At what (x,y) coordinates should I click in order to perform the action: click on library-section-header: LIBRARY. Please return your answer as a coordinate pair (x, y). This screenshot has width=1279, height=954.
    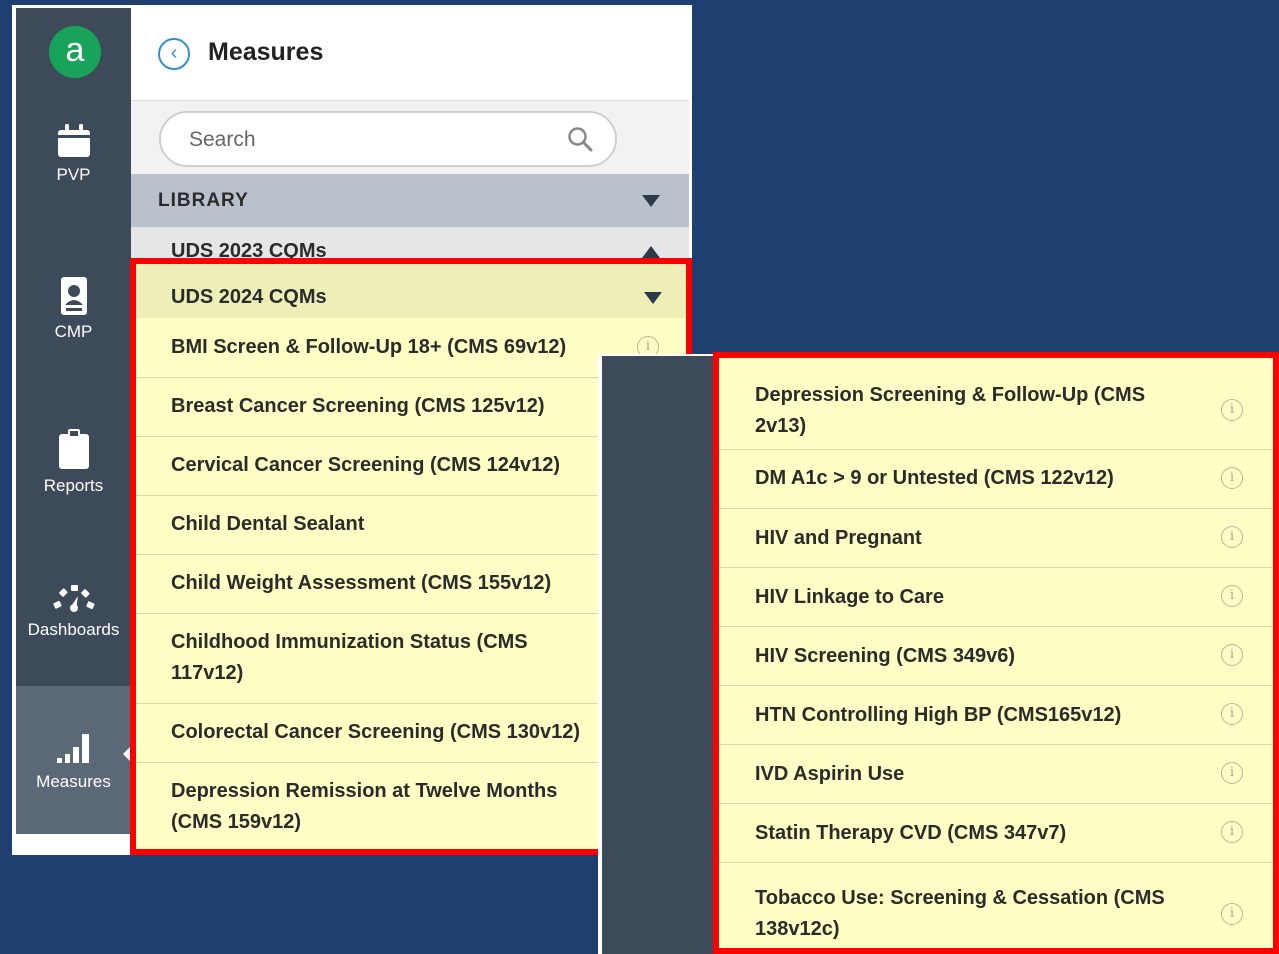
    Looking at the image, I should click on (410, 200).